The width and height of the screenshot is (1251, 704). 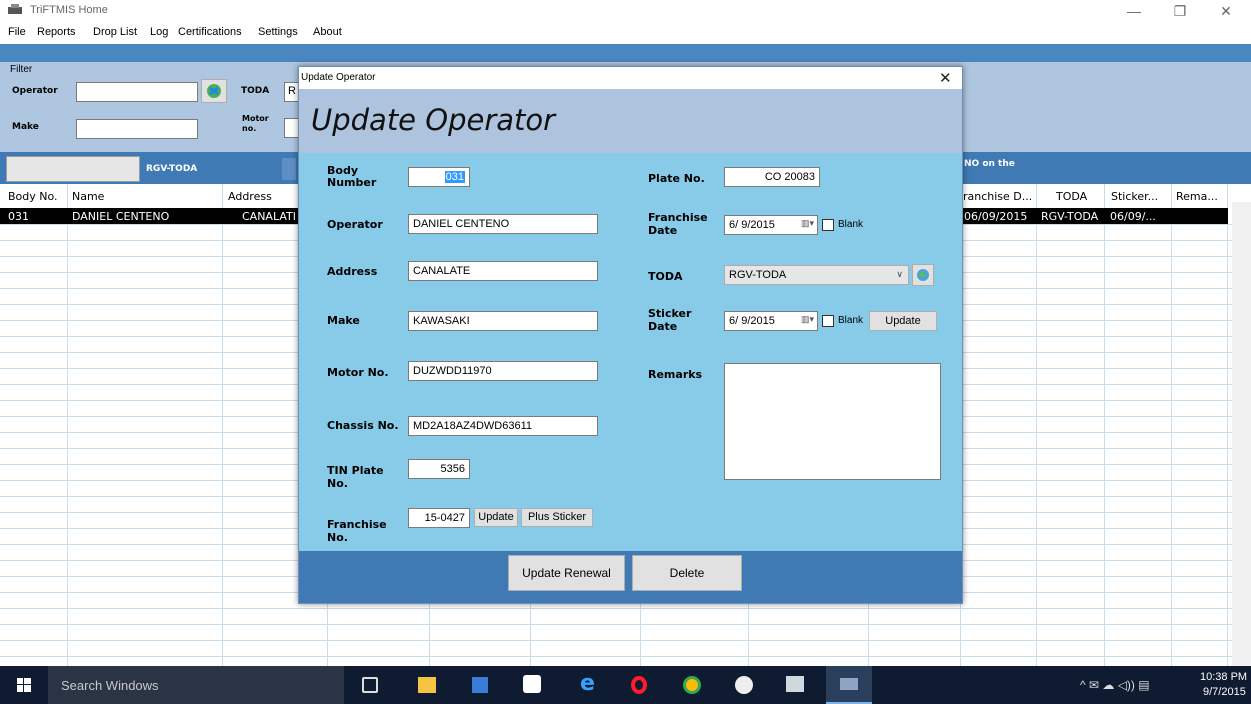 What do you see at coordinates (903, 321) in the screenshot?
I see `sticker-update-button: Update` at bounding box center [903, 321].